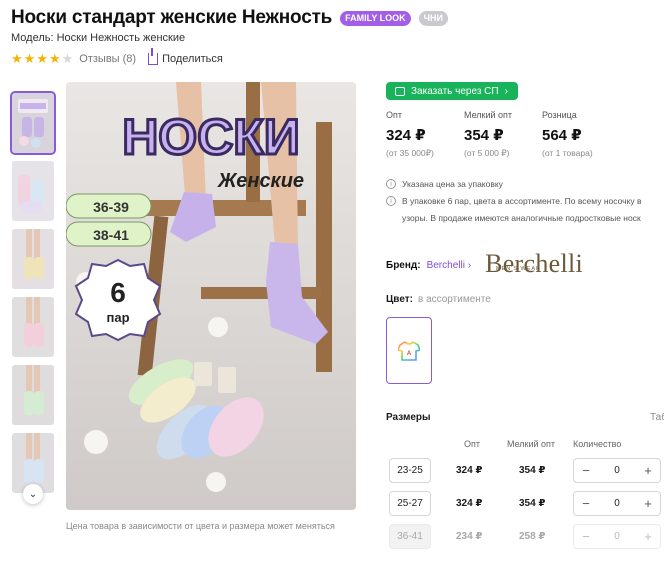 The image size is (664, 561). I want to click on size-row: 25-27 324 ₽ 354 ₽ − 0 +, so click(525, 504).